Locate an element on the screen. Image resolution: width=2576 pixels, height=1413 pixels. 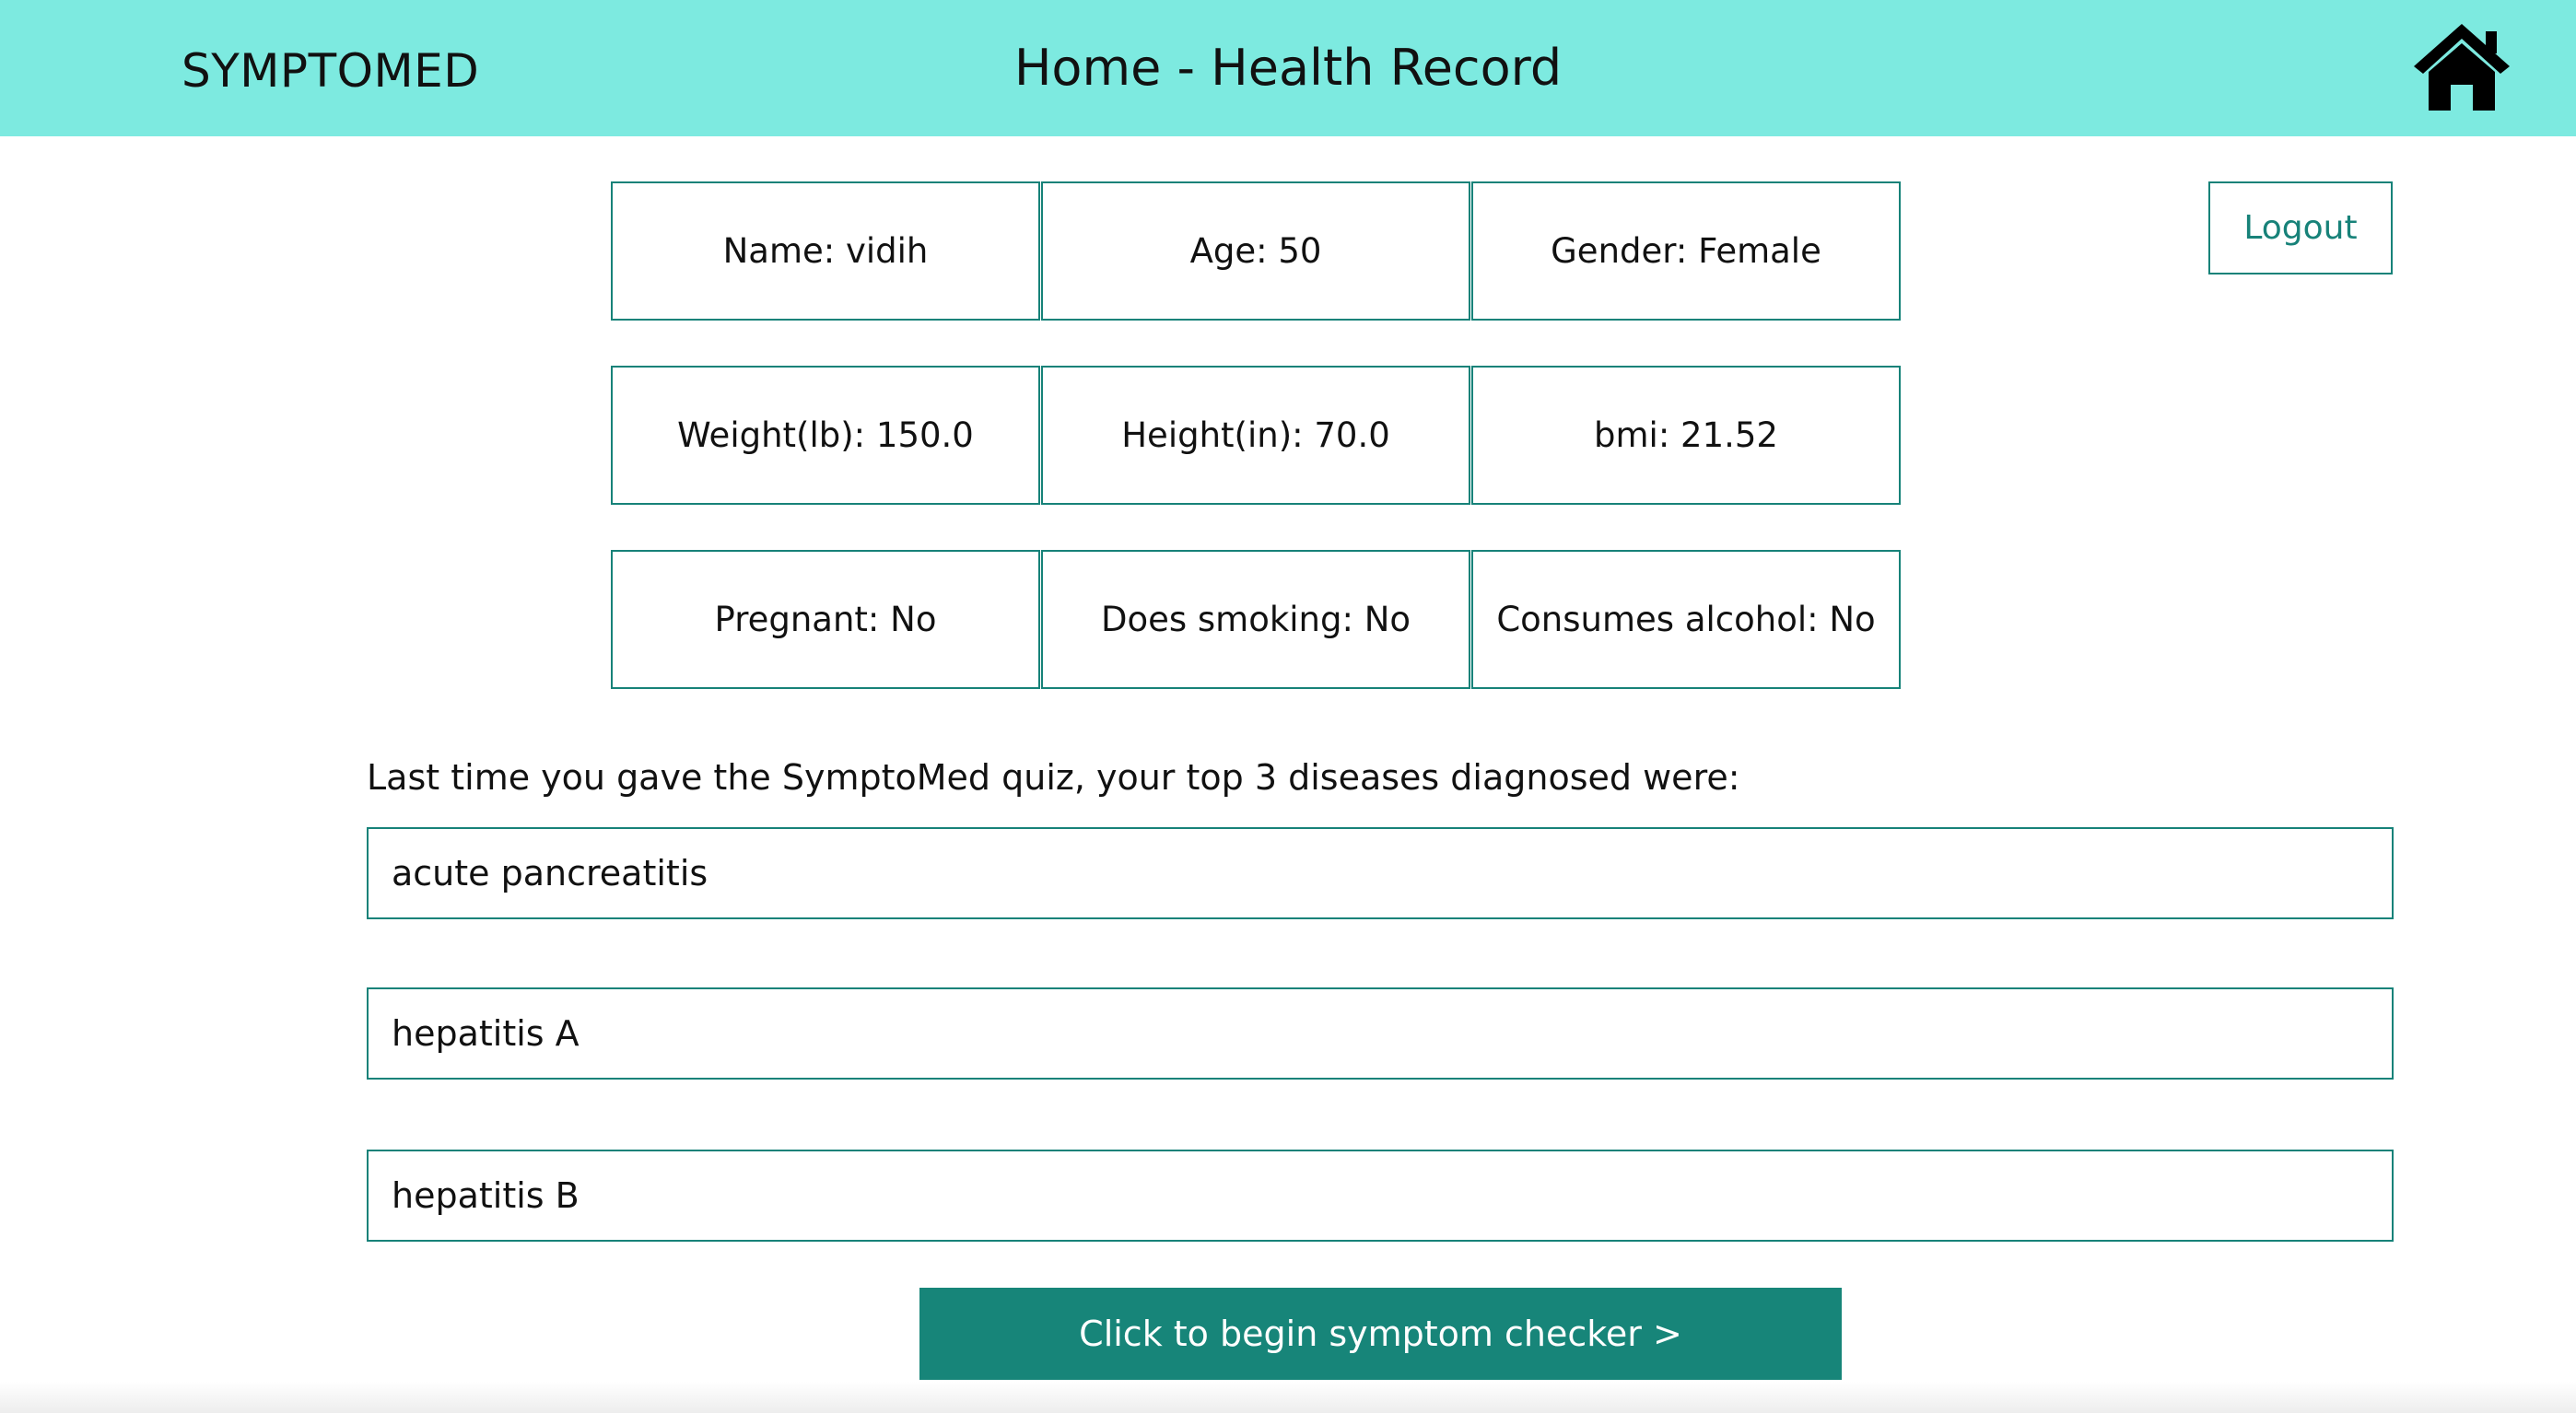
pregnant-cell: Pregnant: No is located at coordinates (825, 620).